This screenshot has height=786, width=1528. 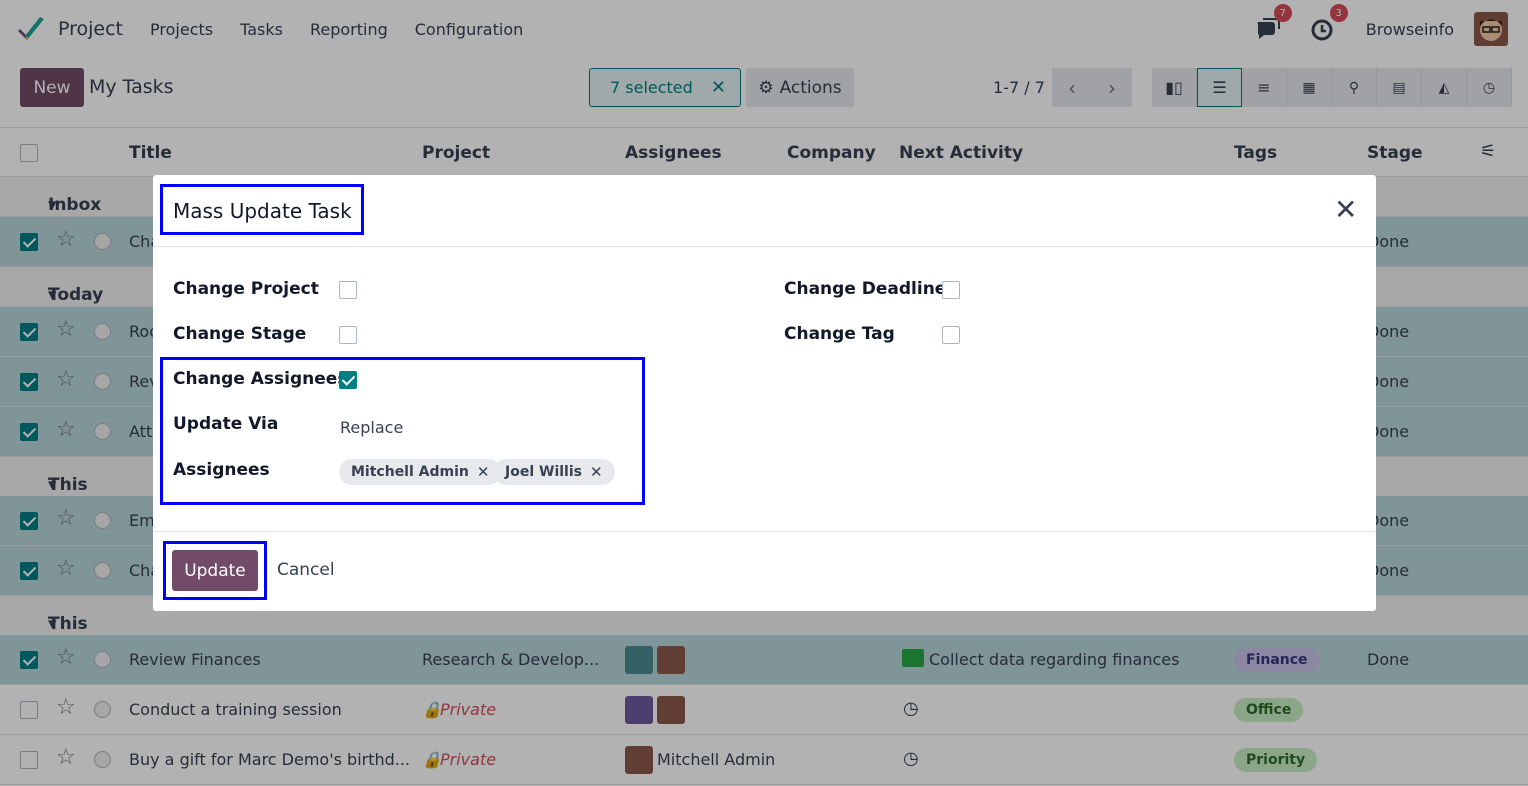 I want to click on highlight-box-assignees, so click(x=402, y=431).